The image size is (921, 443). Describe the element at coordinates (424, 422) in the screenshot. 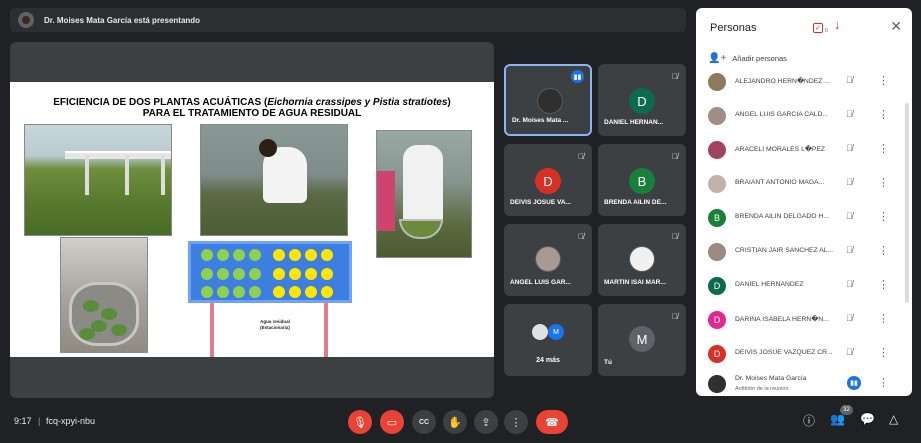

I see `captions-button: CC` at that location.